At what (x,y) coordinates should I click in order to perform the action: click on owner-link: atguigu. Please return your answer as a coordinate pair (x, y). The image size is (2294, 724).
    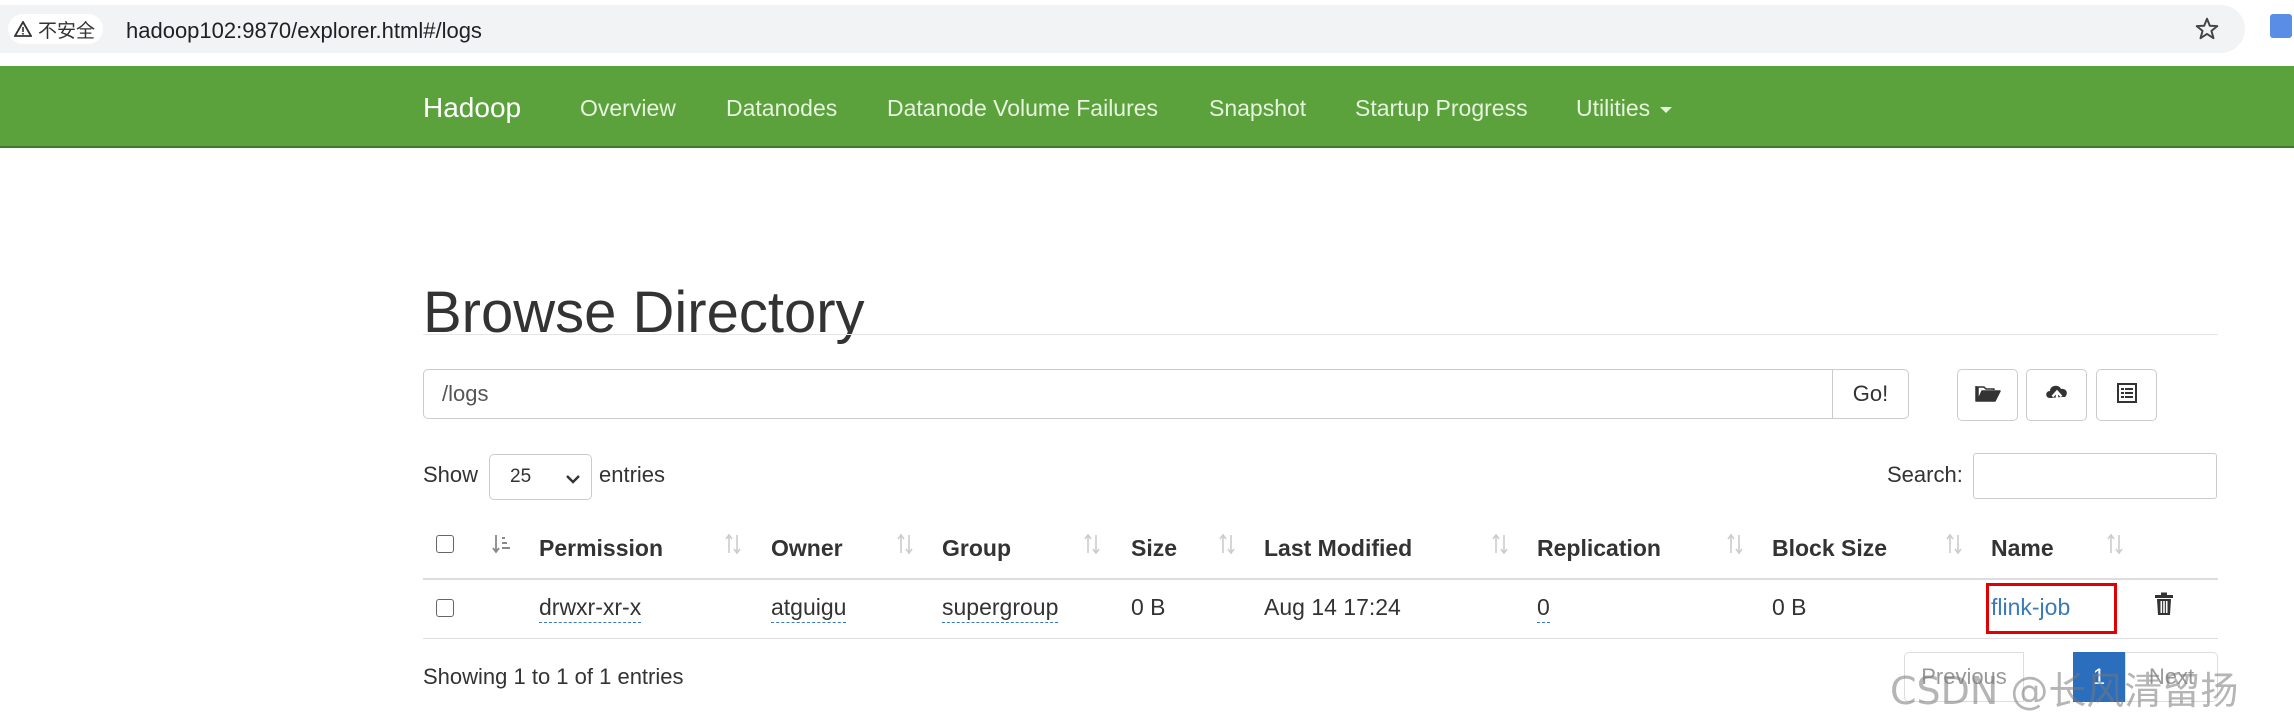
    Looking at the image, I should click on (809, 608).